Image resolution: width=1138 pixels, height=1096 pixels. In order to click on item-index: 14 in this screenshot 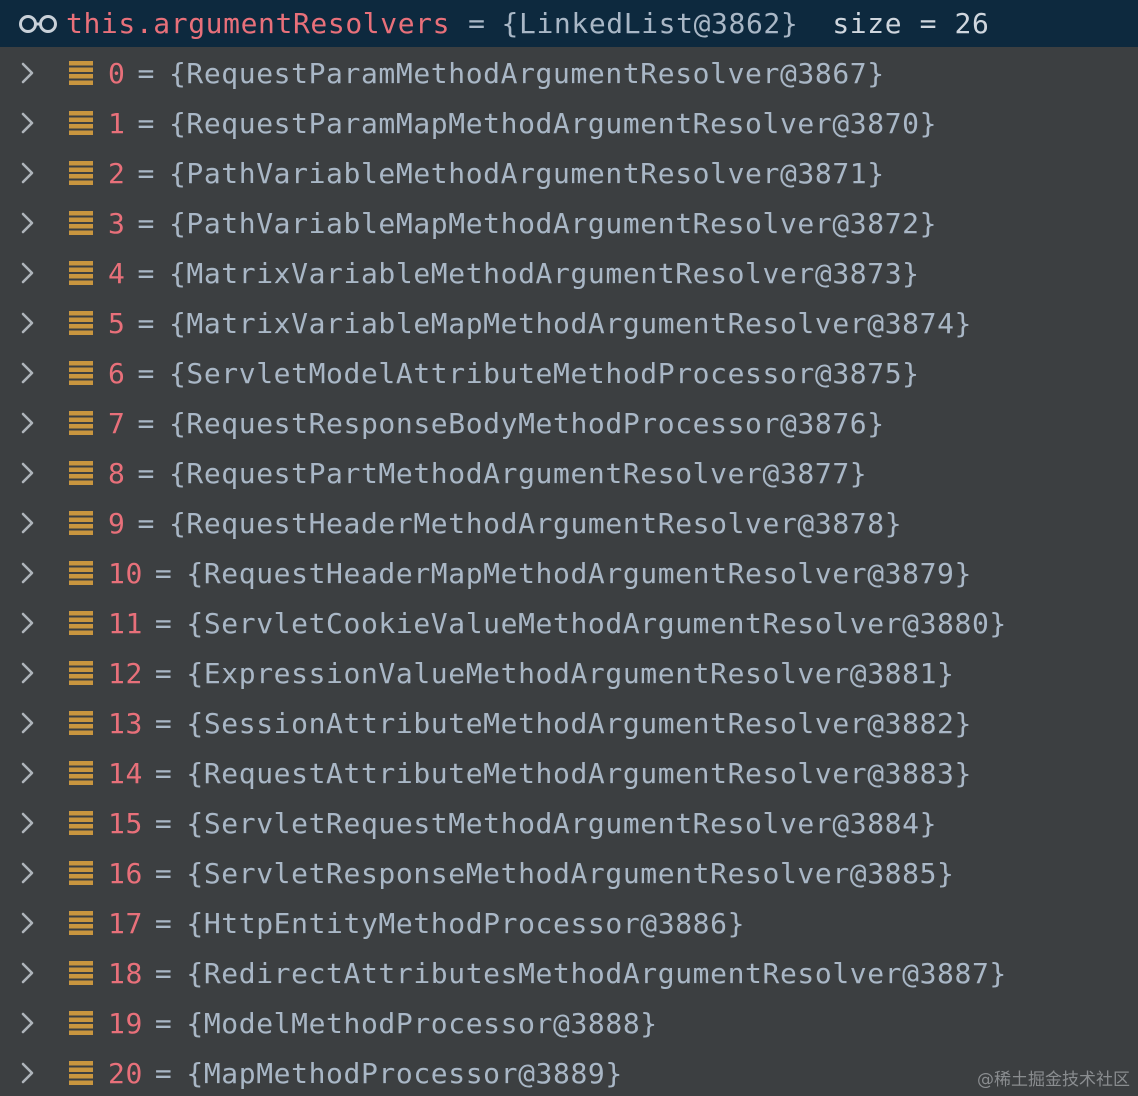, I will do `click(125, 773)`.